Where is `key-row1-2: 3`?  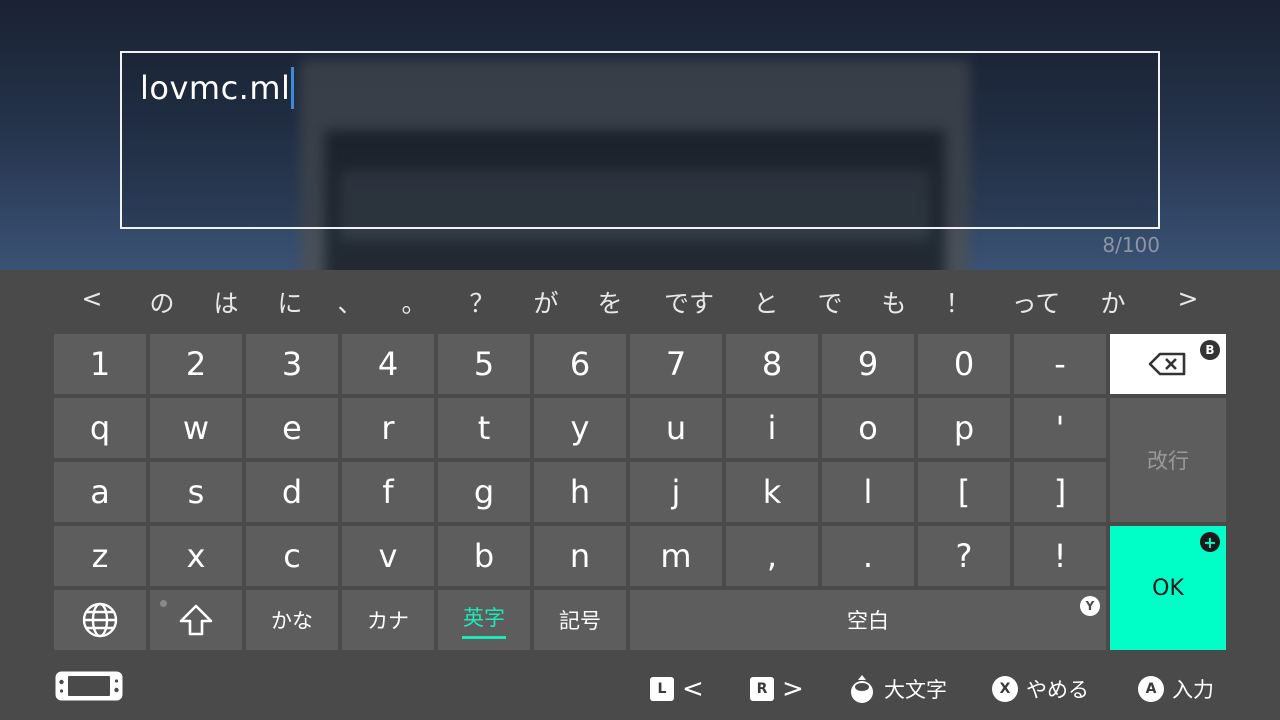
key-row1-2: 3 is located at coordinates (292, 364).